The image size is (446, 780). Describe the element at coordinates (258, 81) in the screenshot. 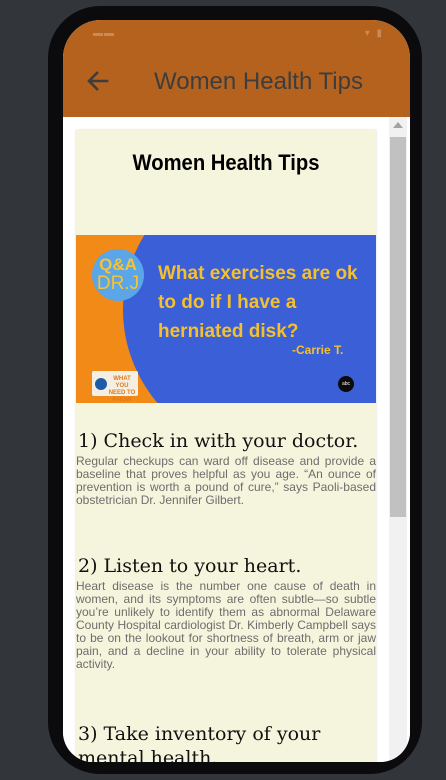

I see `app-bar-title: Women Health Tips` at that location.